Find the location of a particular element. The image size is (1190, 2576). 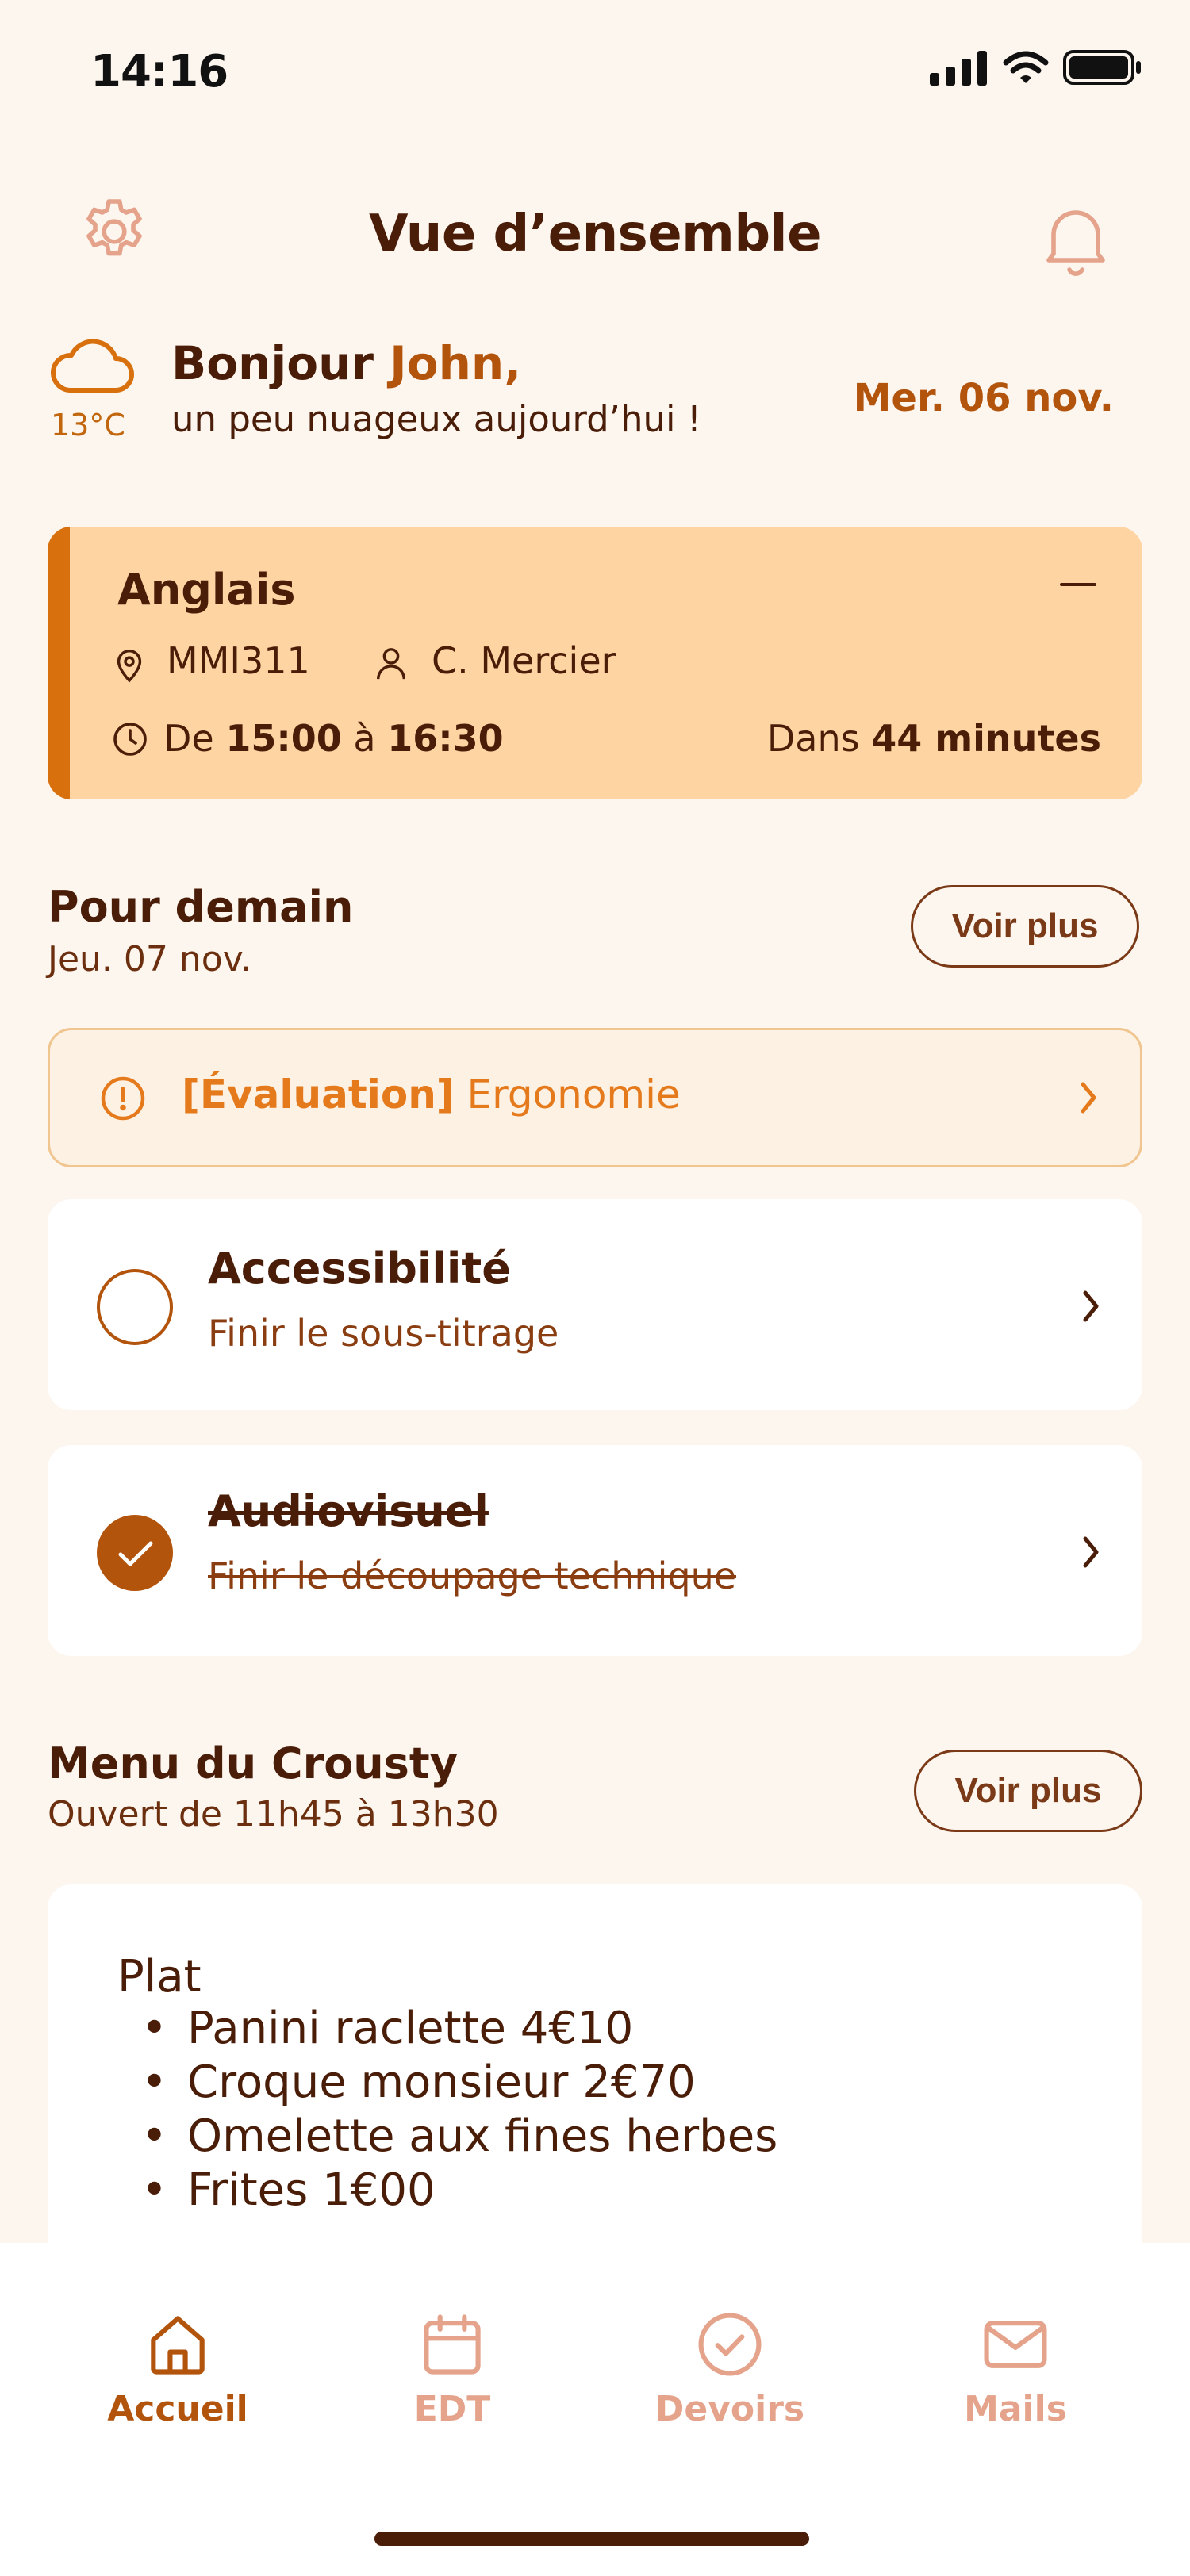

course-accent-bar is located at coordinates (59, 663).